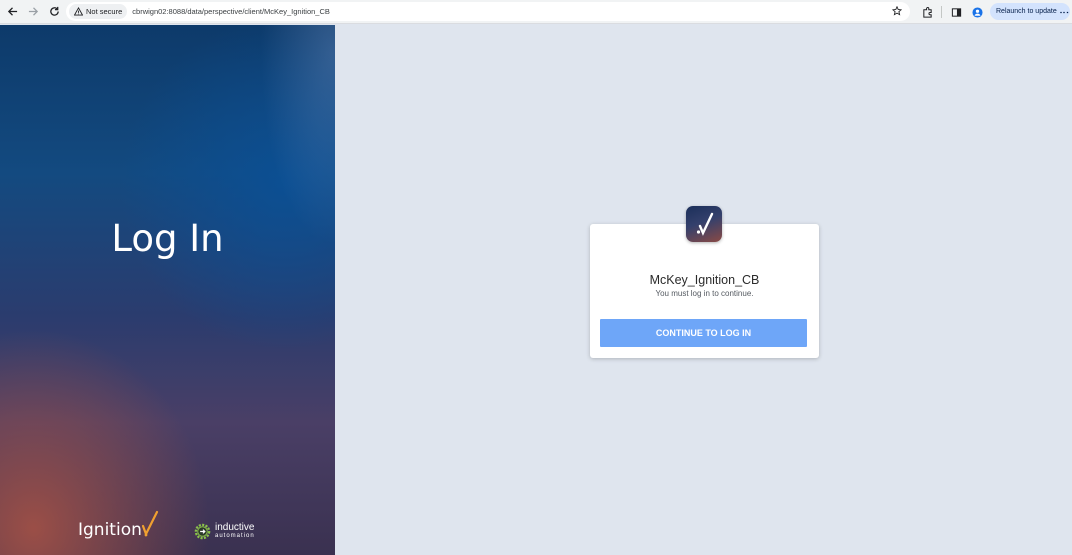 Image resolution: width=1072 pixels, height=555 pixels. What do you see at coordinates (977, 12) in the screenshot?
I see `profile-icon` at bounding box center [977, 12].